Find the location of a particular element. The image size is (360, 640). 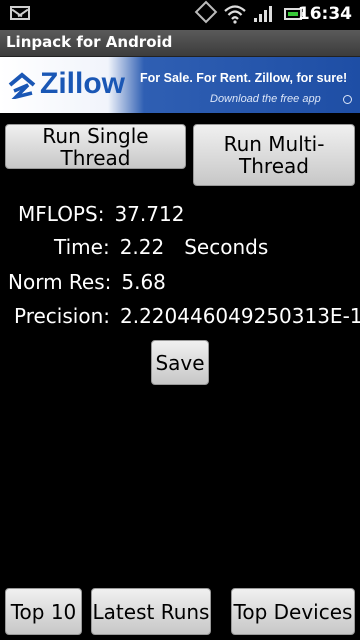

time-unit: Seconds is located at coordinates (226, 247).